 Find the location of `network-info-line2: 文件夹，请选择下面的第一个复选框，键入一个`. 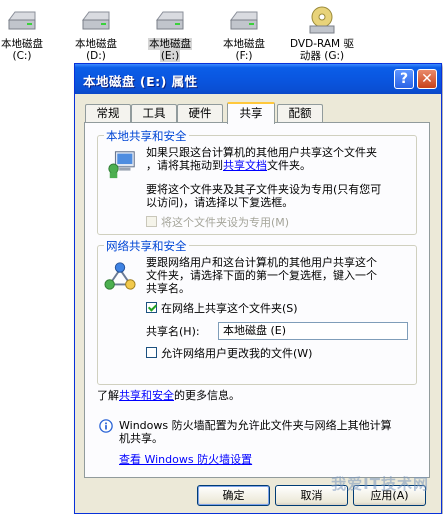

network-info-line2: 文件夹，请选择下面的第一个复选框，键入一个 is located at coordinates (261, 275).